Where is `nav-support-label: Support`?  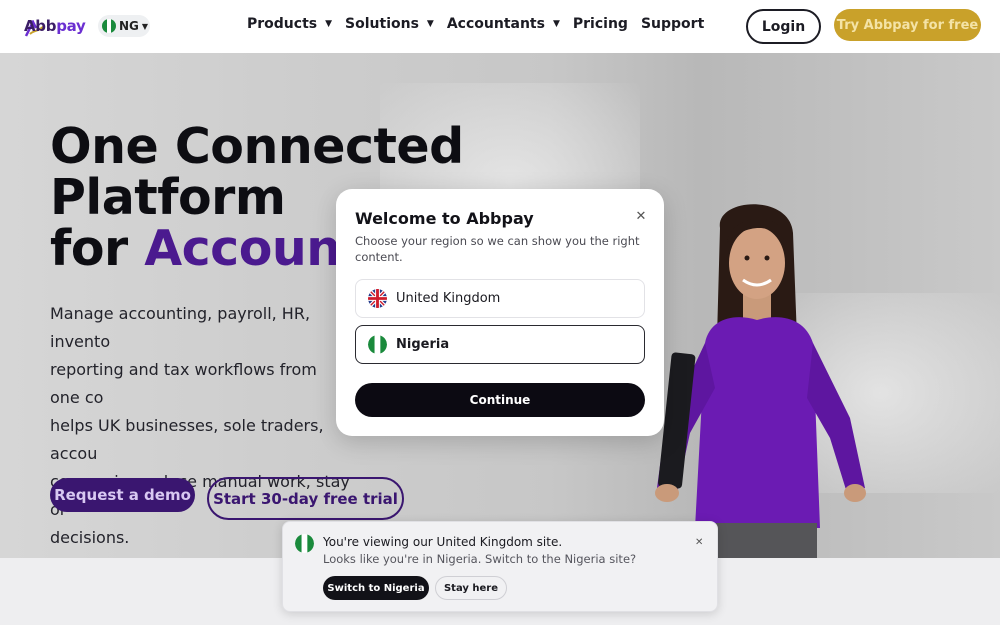
nav-support-label: Support is located at coordinates (672, 24).